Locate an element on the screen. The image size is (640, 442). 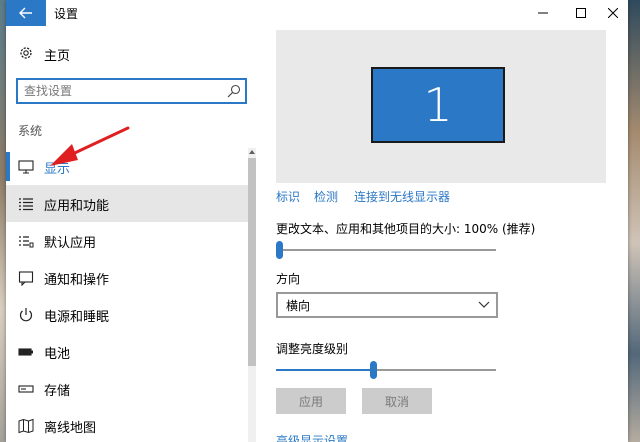
sidebar-item-storage: 存储 is located at coordinates (127, 388).